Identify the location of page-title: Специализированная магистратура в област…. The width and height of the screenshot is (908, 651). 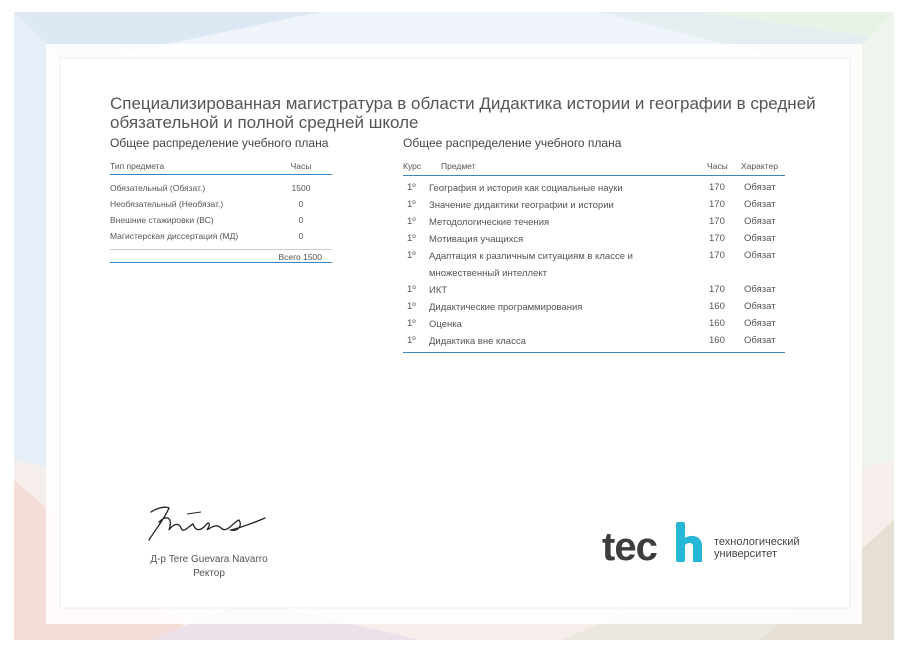
(463, 113).